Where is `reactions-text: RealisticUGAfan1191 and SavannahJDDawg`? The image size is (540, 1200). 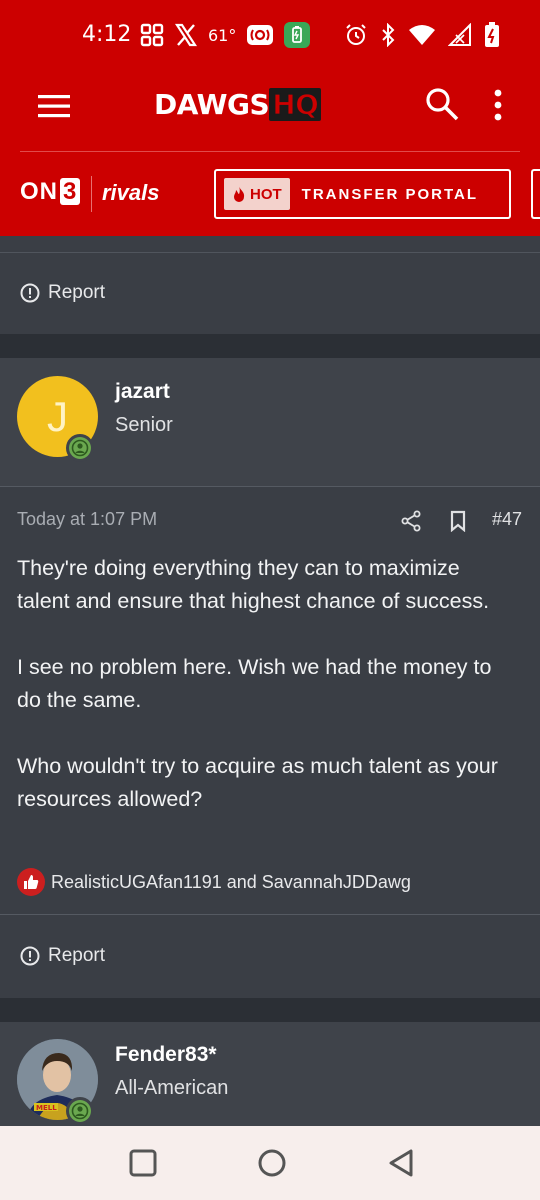 reactions-text: RealisticUGAfan1191 and SavannahJDDawg is located at coordinates (231, 881).